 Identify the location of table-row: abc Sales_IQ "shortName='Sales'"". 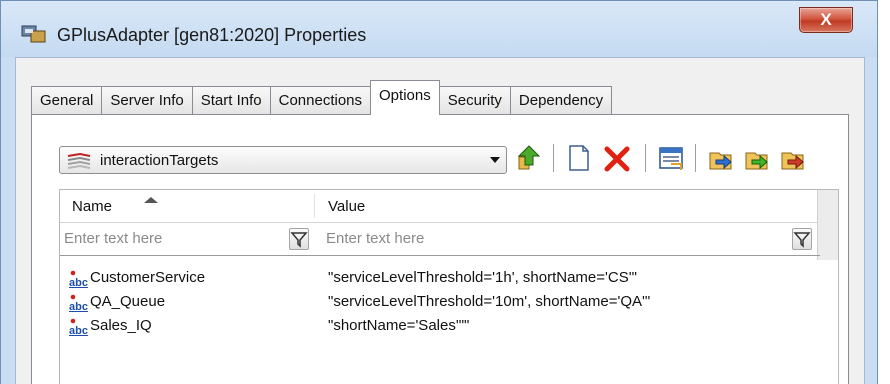
(440, 326).